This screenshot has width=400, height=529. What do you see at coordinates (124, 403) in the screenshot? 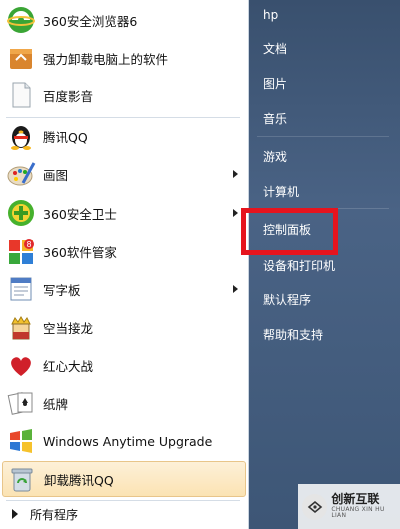
I see `program-solitaire: 纸牌` at bounding box center [124, 403].